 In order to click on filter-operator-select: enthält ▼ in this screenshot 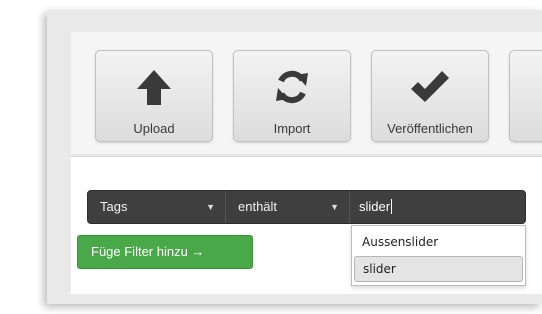, I will do `click(288, 207)`.